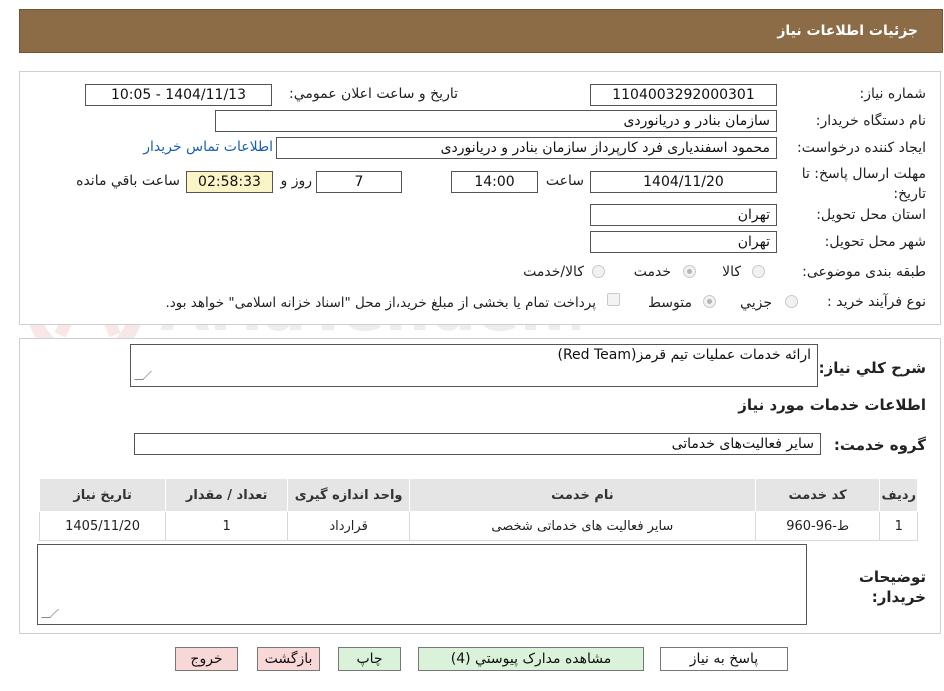 Image resolution: width=944 pixels, height=691 pixels. Describe the element at coordinates (564, 181) in the screenshot. I see `deadline-time-label: ساعت` at that location.